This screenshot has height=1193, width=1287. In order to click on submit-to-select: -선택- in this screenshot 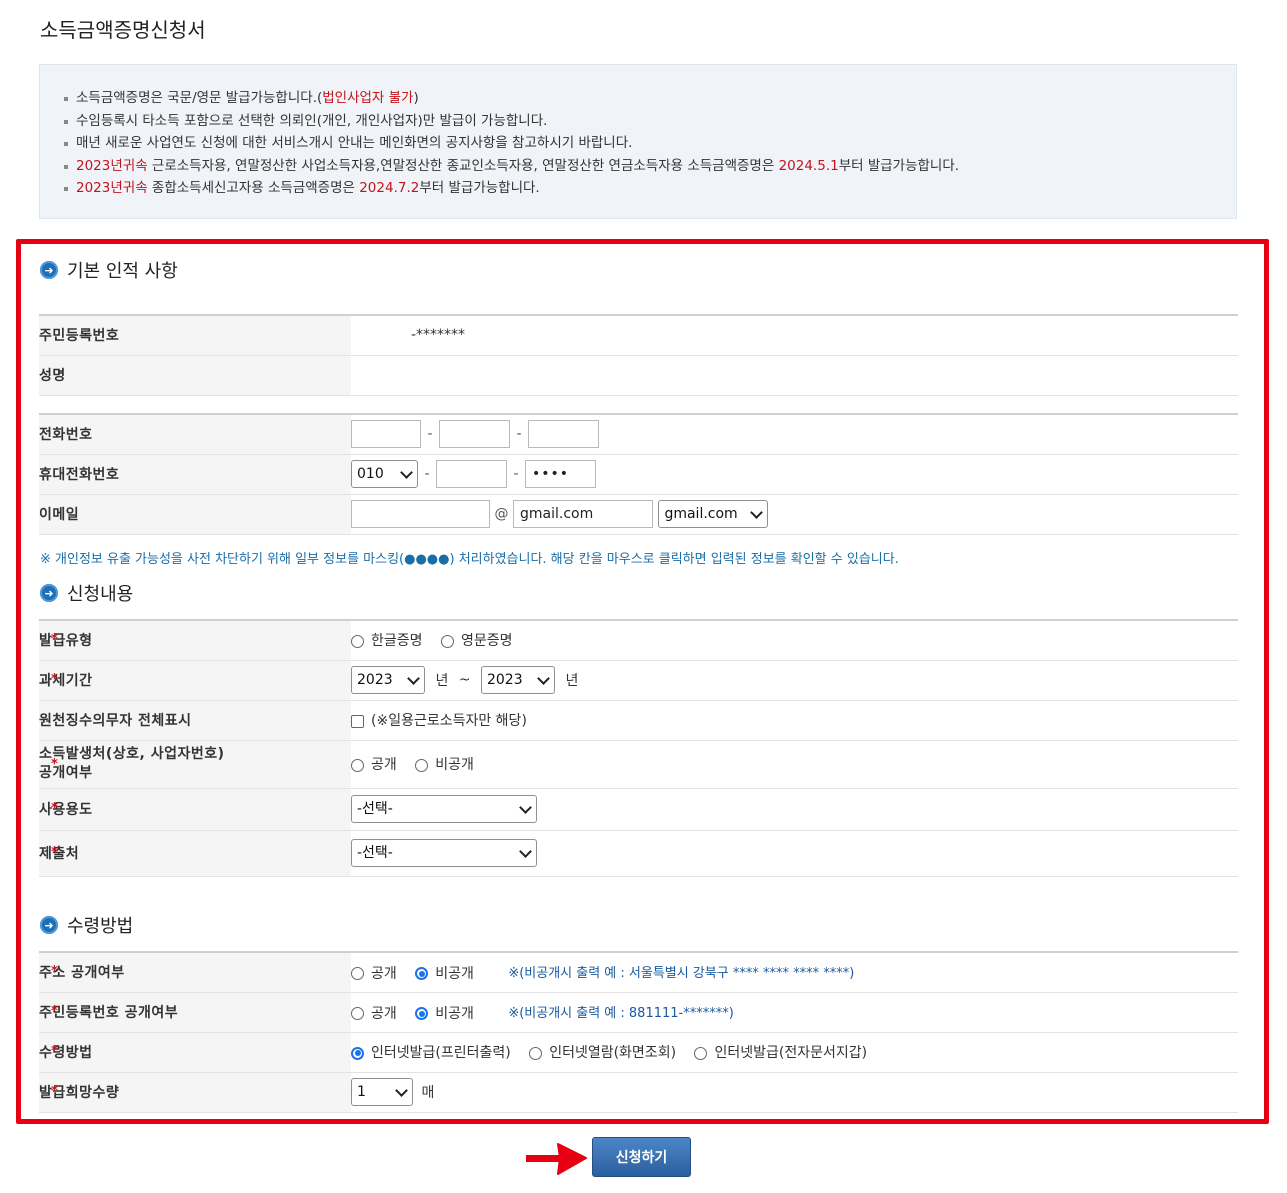, I will do `click(444, 853)`.